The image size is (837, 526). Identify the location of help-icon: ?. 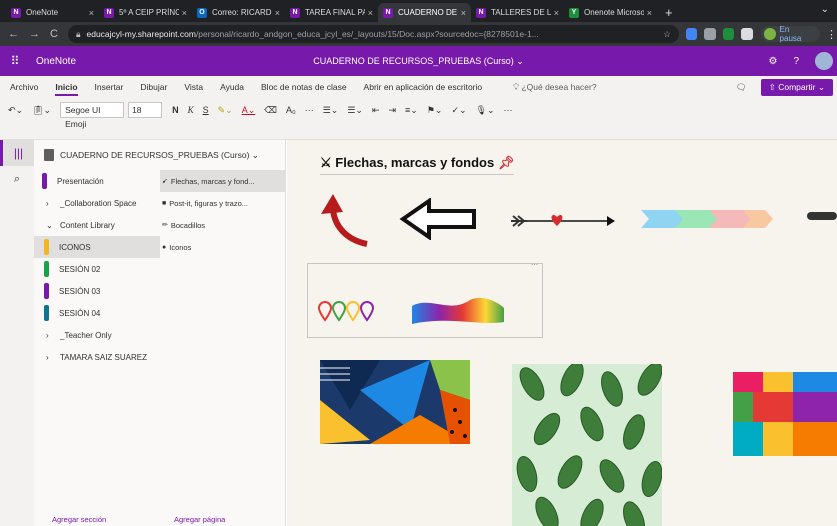
(796, 61).